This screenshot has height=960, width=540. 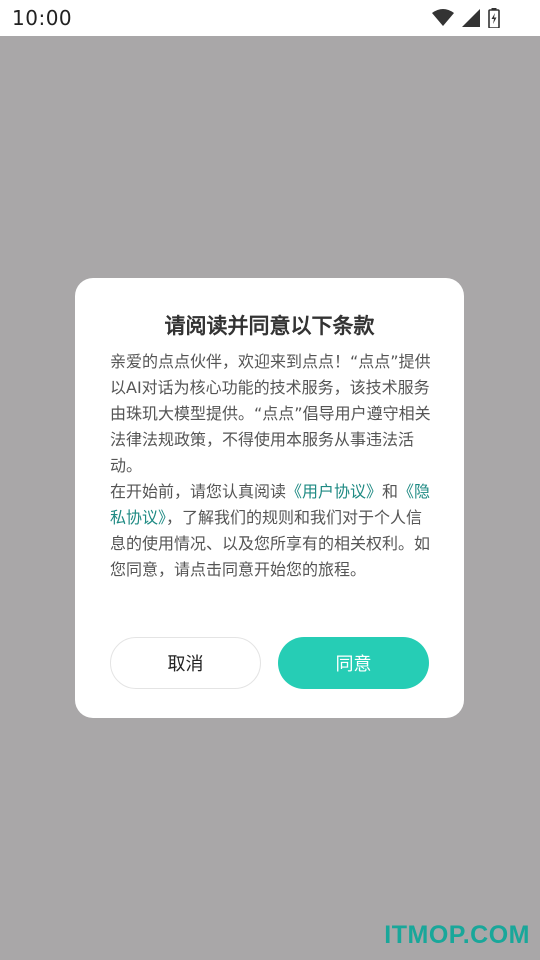 I want to click on watermark: ITMOP.COM, so click(x=457, y=935).